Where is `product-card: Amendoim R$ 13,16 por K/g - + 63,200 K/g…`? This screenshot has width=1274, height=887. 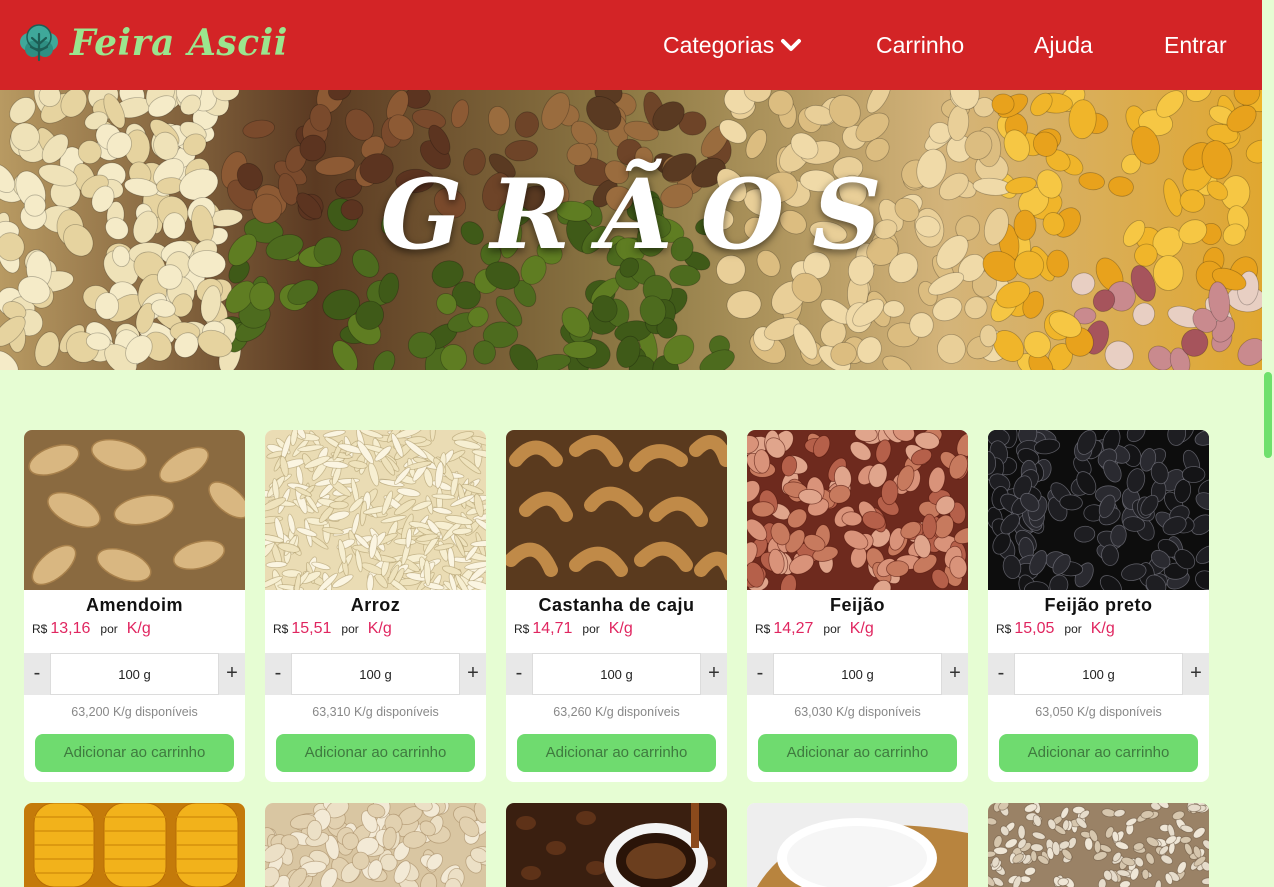
product-card: Amendoim R$ 13,16 por K/g - + 63,200 K/g… is located at coordinates (134, 606).